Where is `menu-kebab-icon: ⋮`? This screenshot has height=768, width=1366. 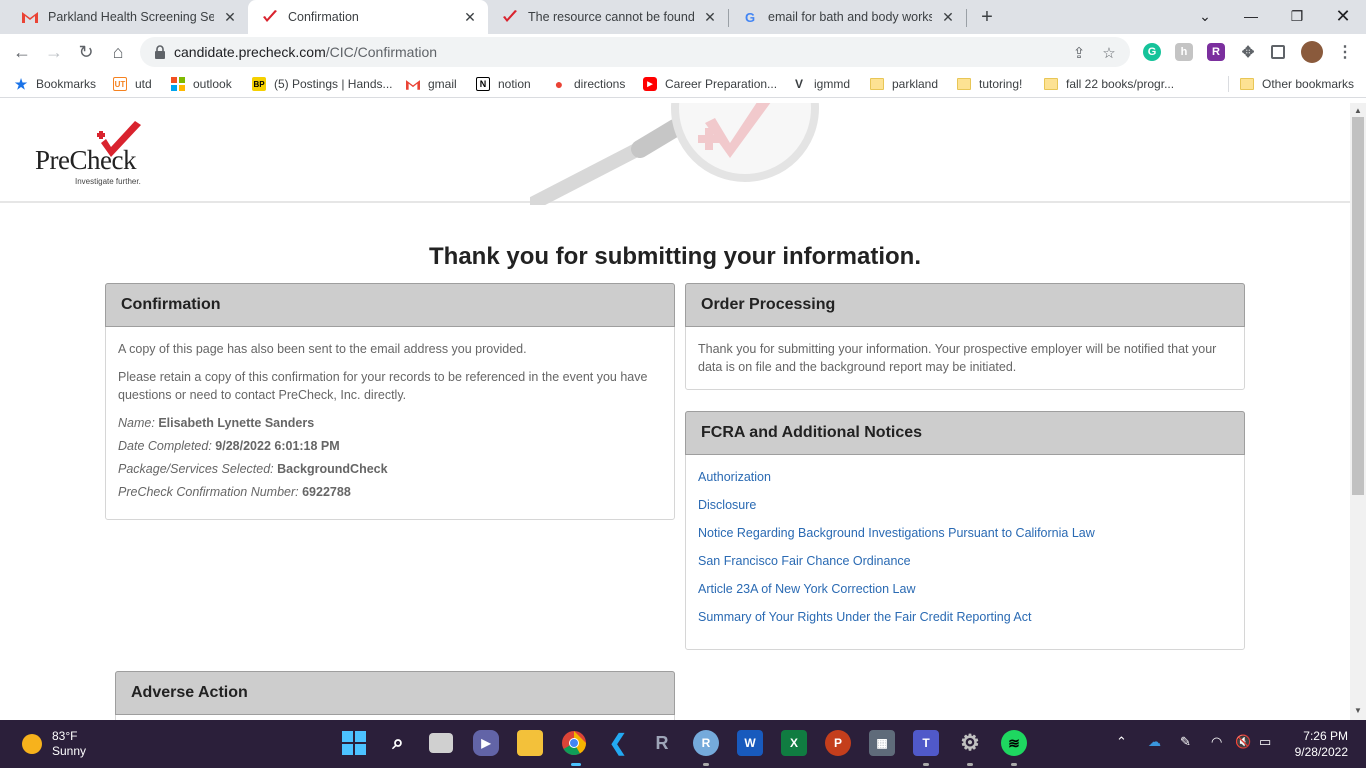 menu-kebab-icon: ⋮ is located at coordinates (1345, 52).